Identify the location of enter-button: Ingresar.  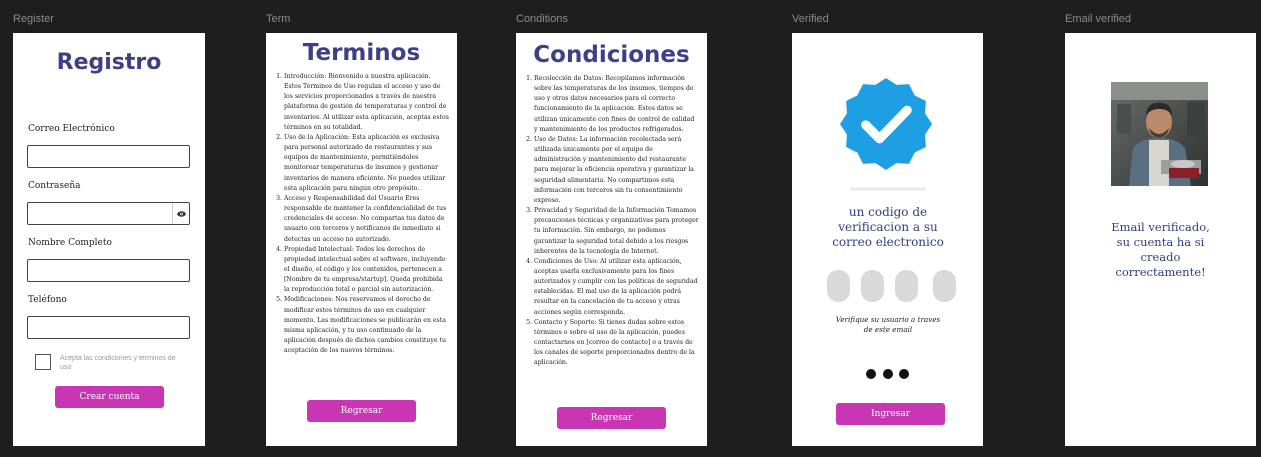
(890, 414).